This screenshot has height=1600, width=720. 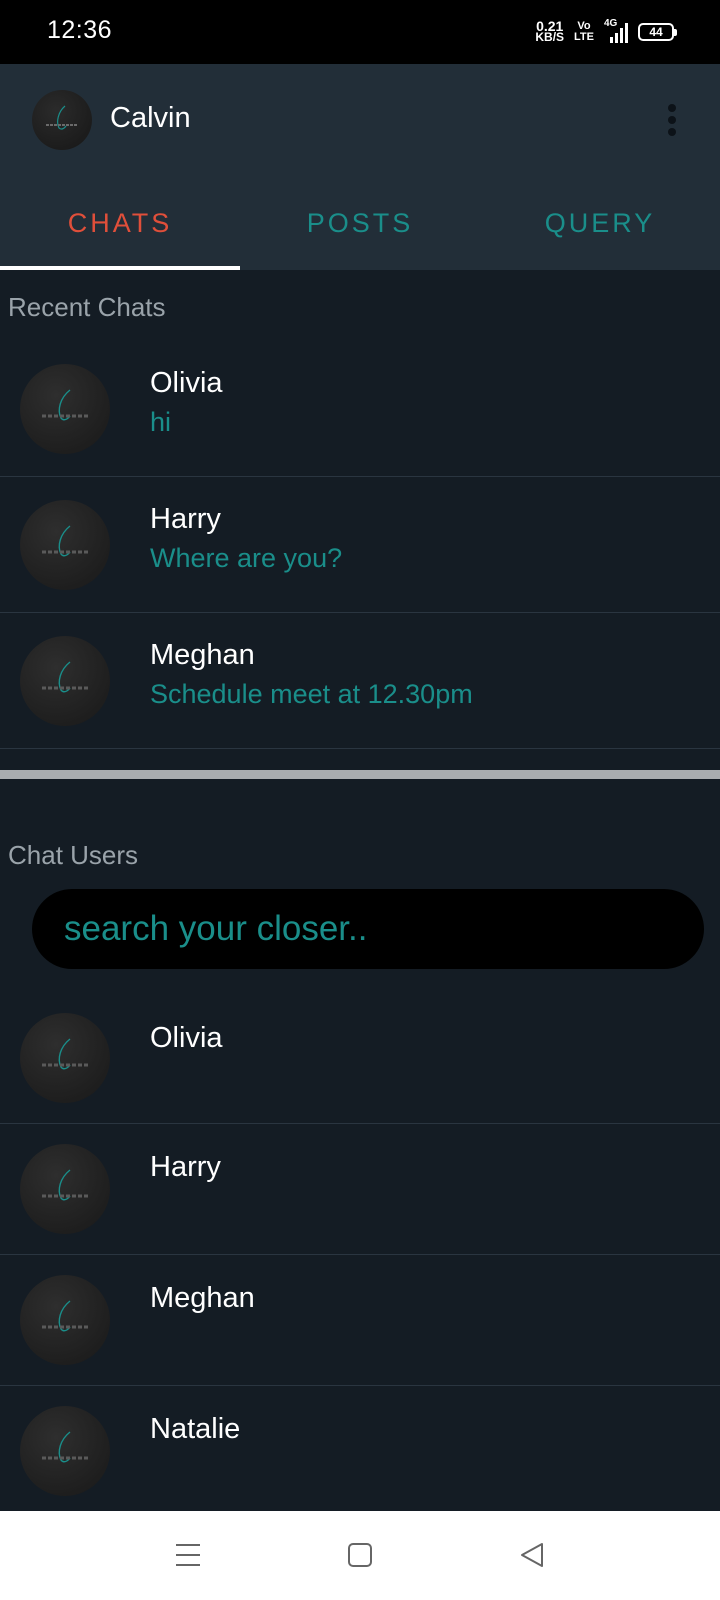 I want to click on battery-icon: 44, so click(x=657, y=32).